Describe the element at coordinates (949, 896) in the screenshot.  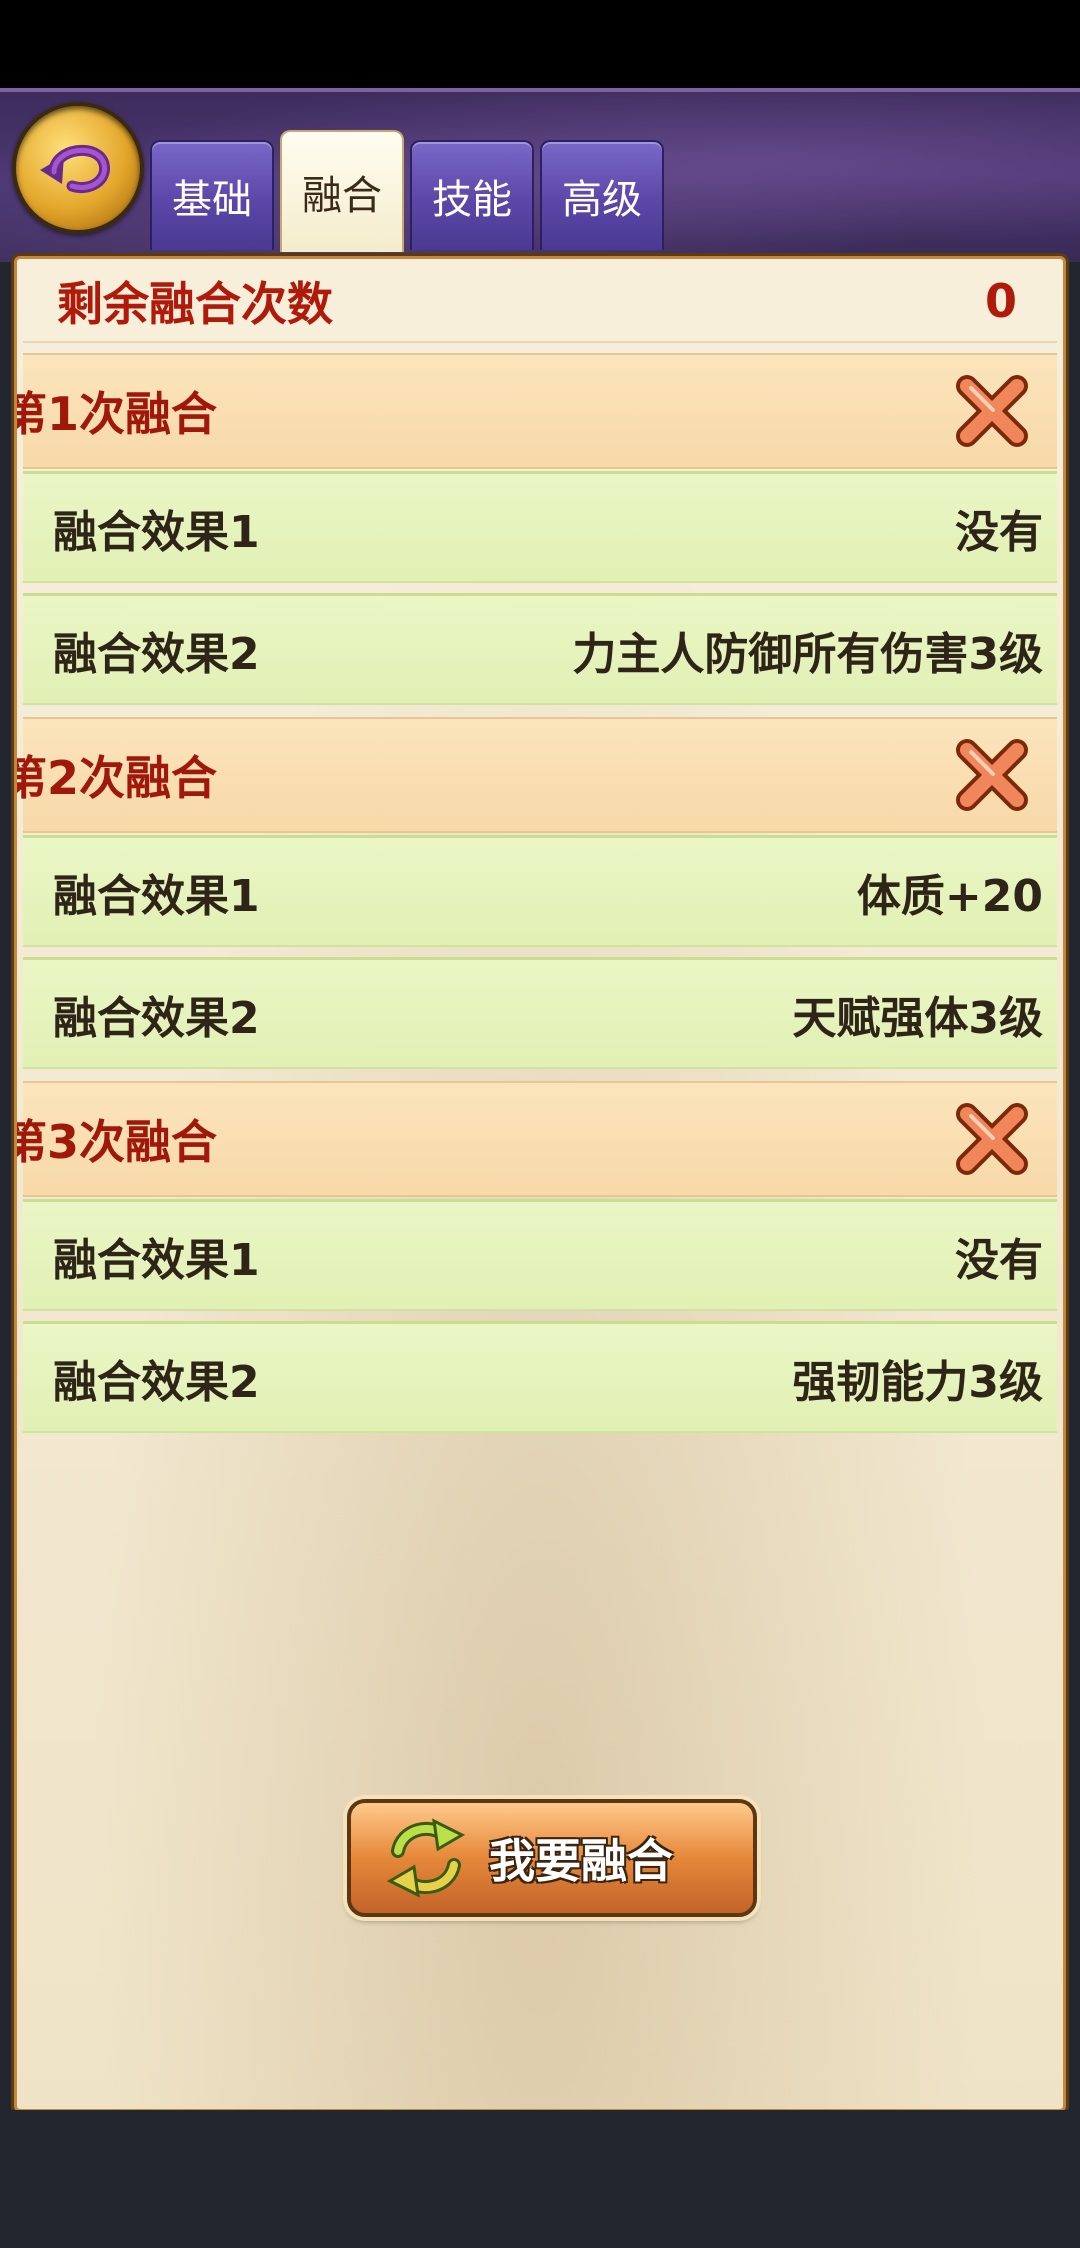
I see `effect-value: 体质+20` at that location.